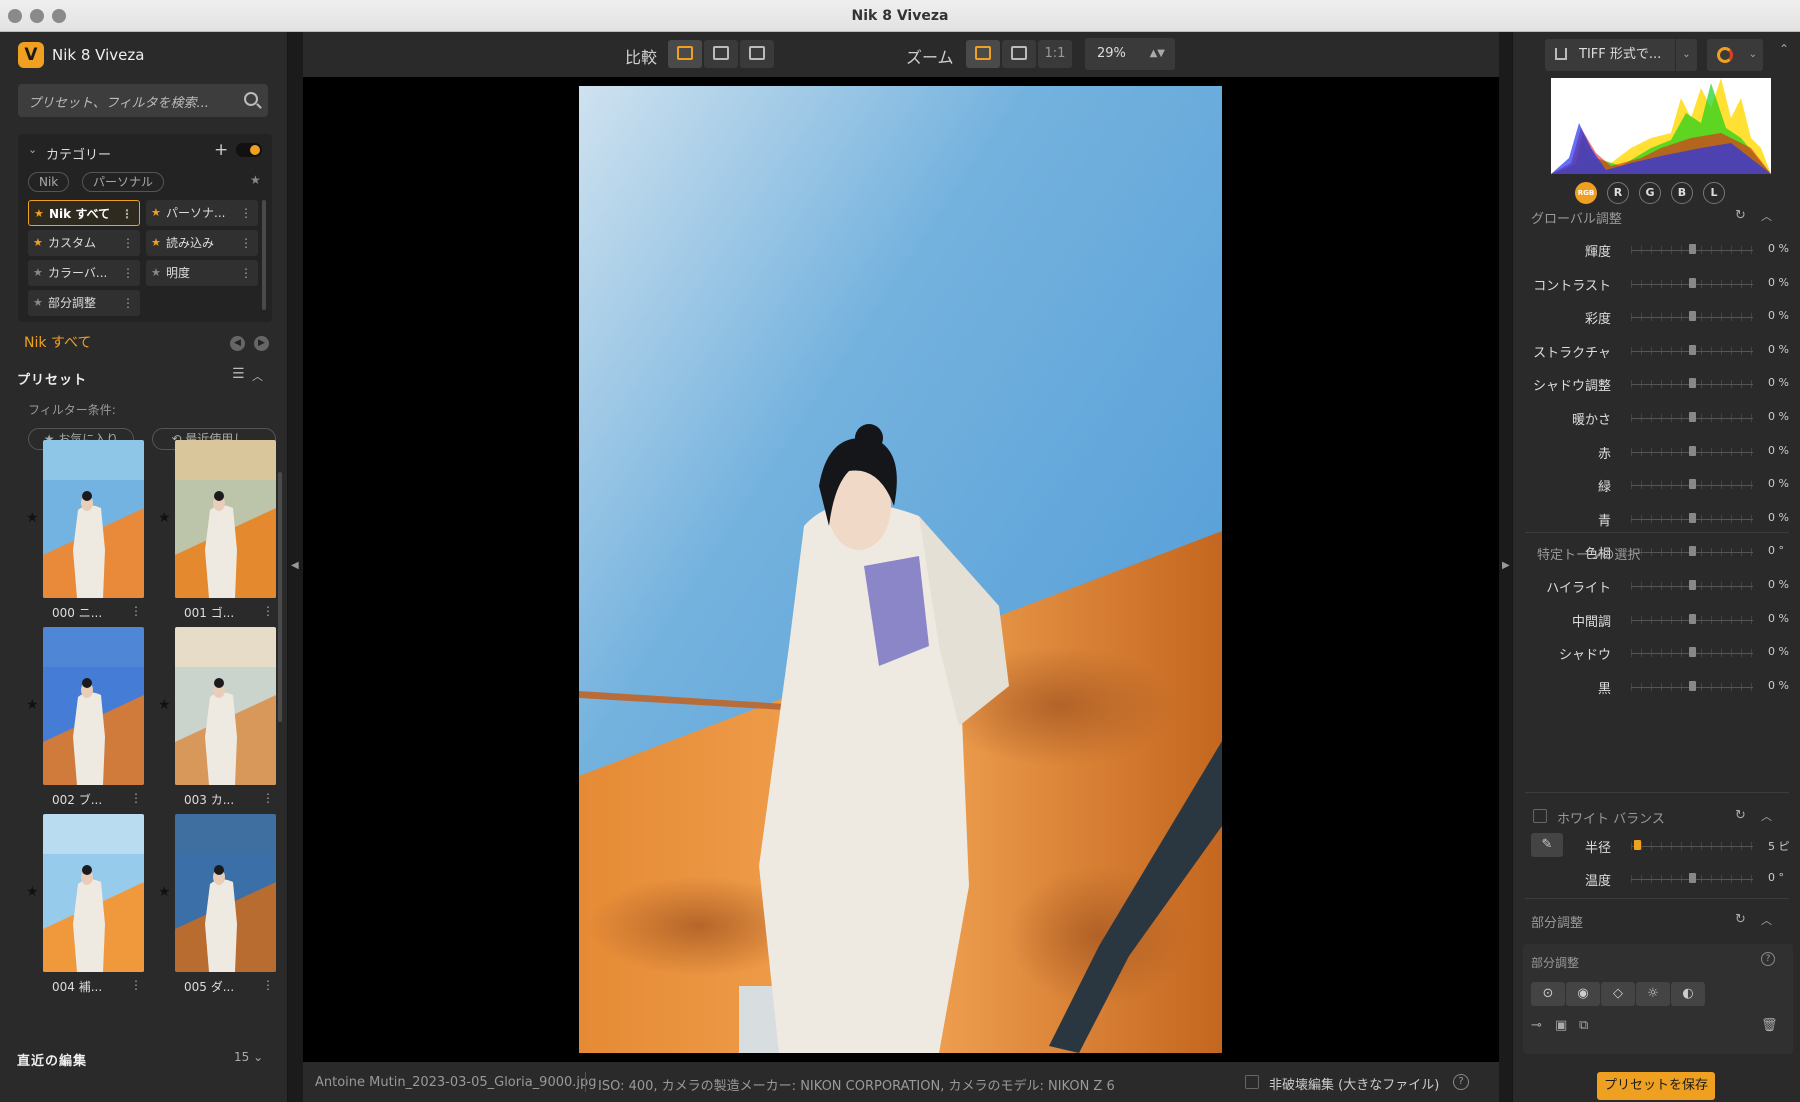  What do you see at coordinates (1130, 54) in the screenshot?
I see `zoom-select: 29% ▲▼` at bounding box center [1130, 54].